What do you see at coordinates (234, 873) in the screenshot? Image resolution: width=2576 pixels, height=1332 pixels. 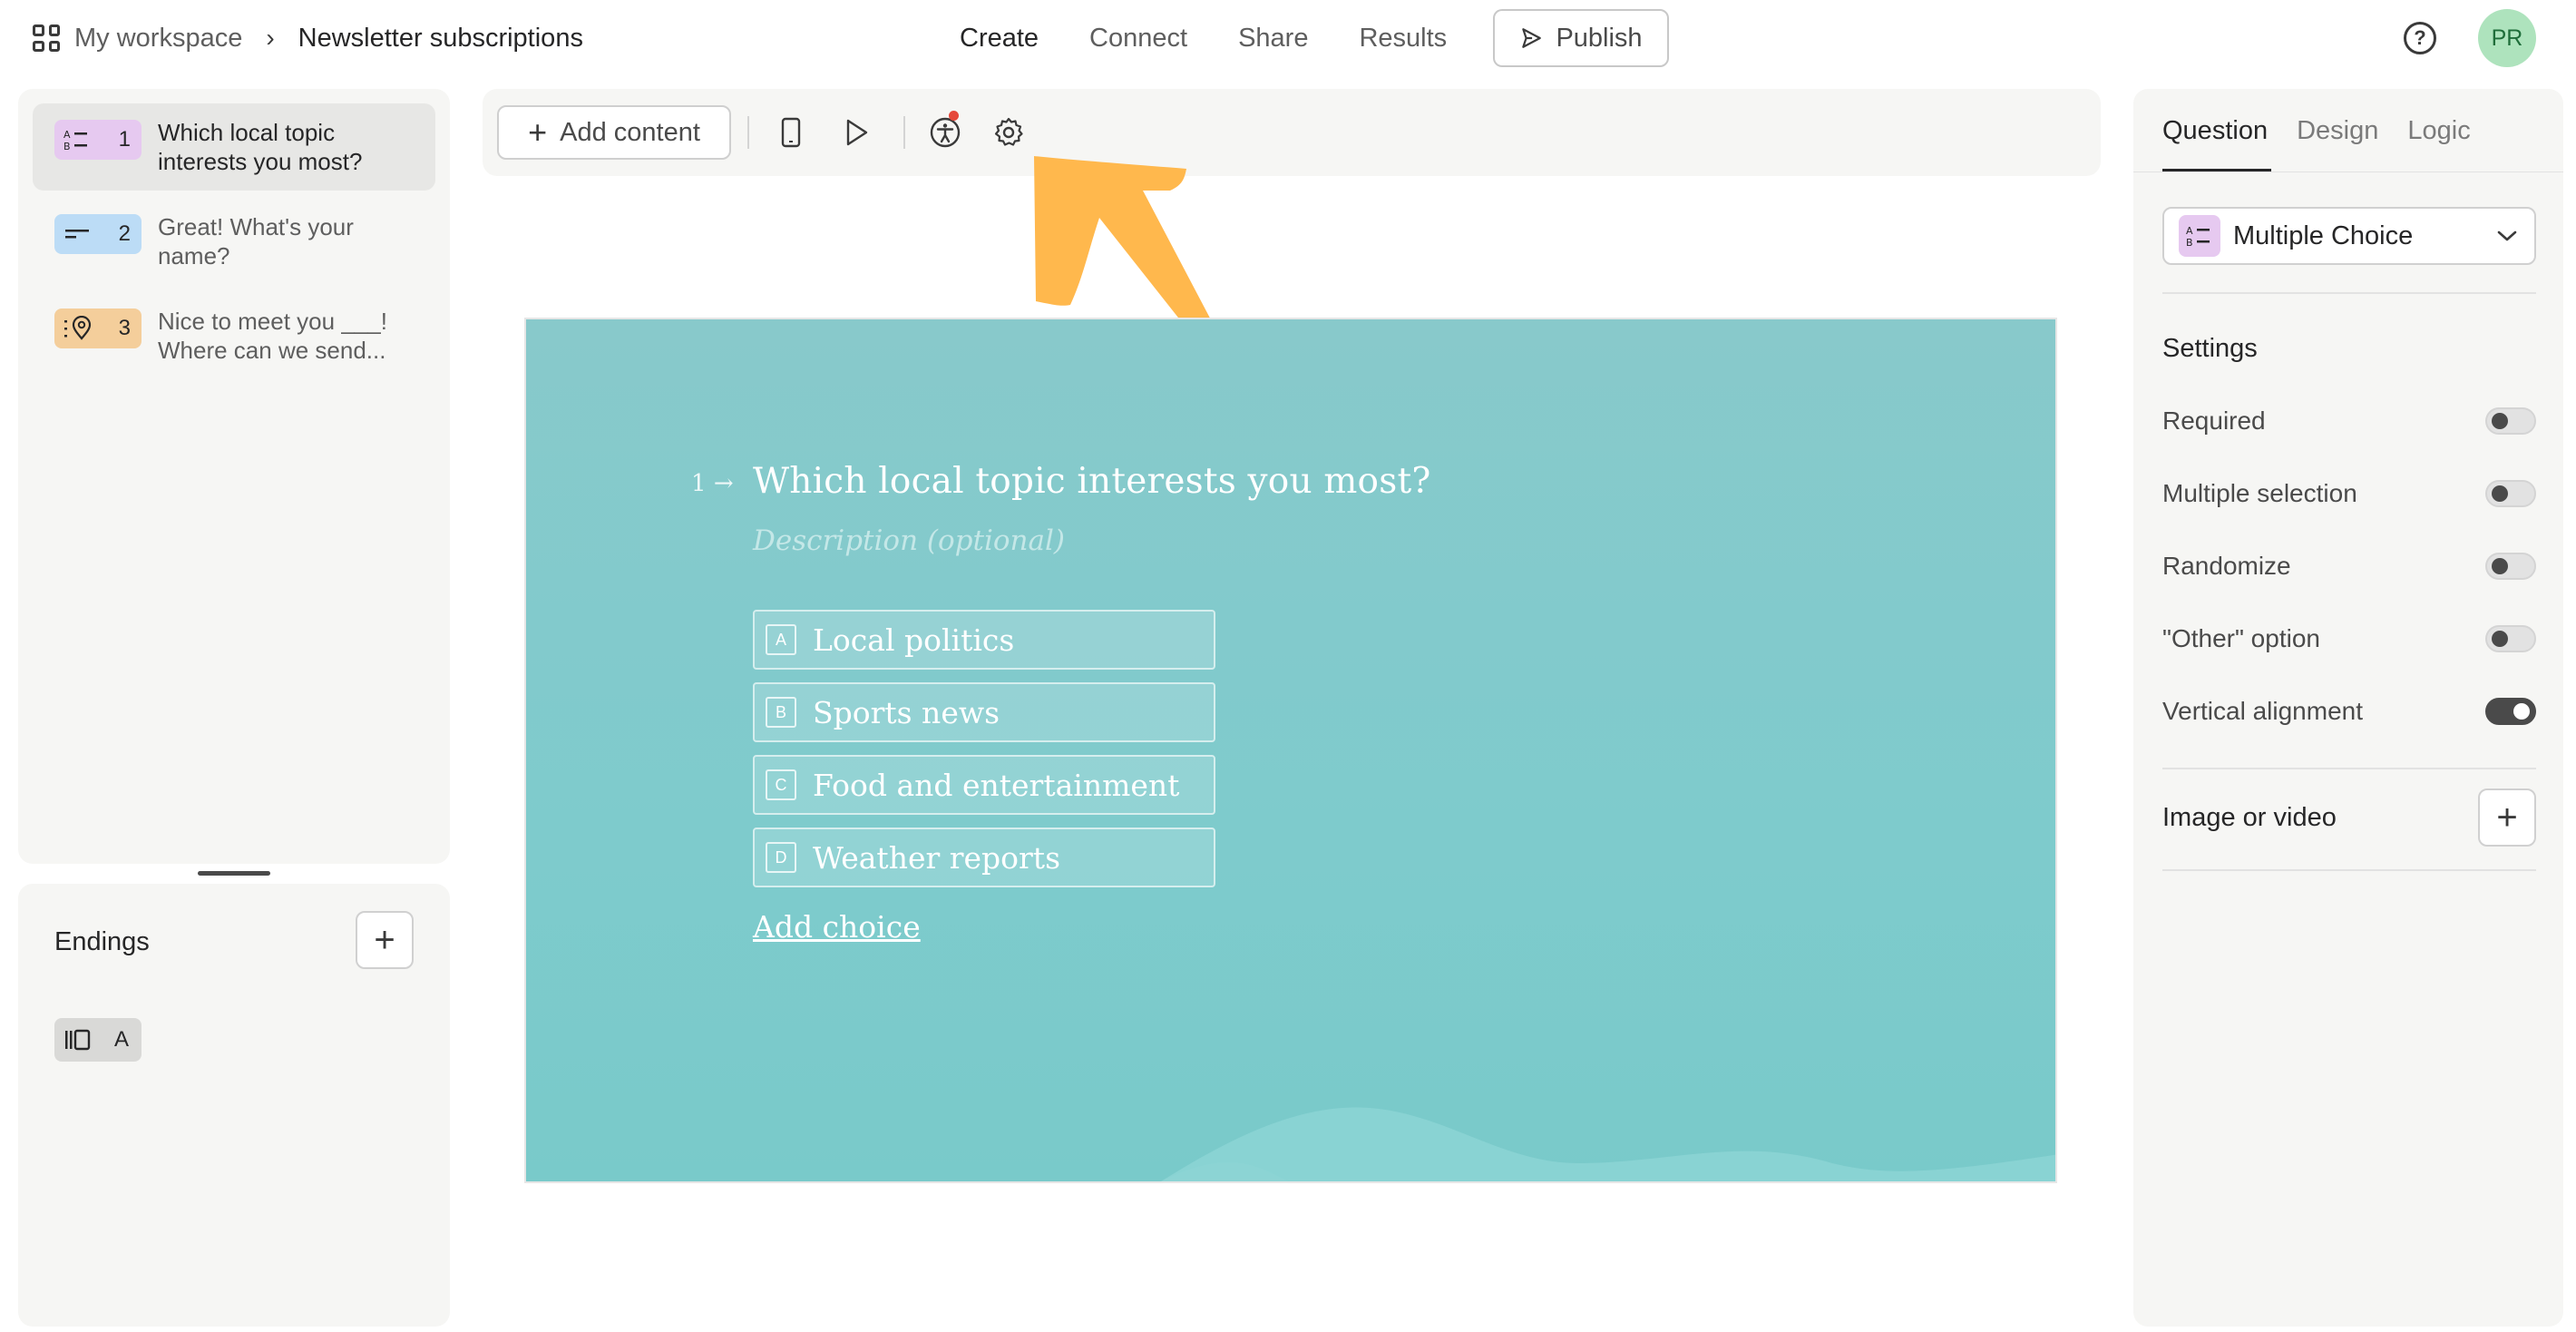 I see `panel-resize-handle` at bounding box center [234, 873].